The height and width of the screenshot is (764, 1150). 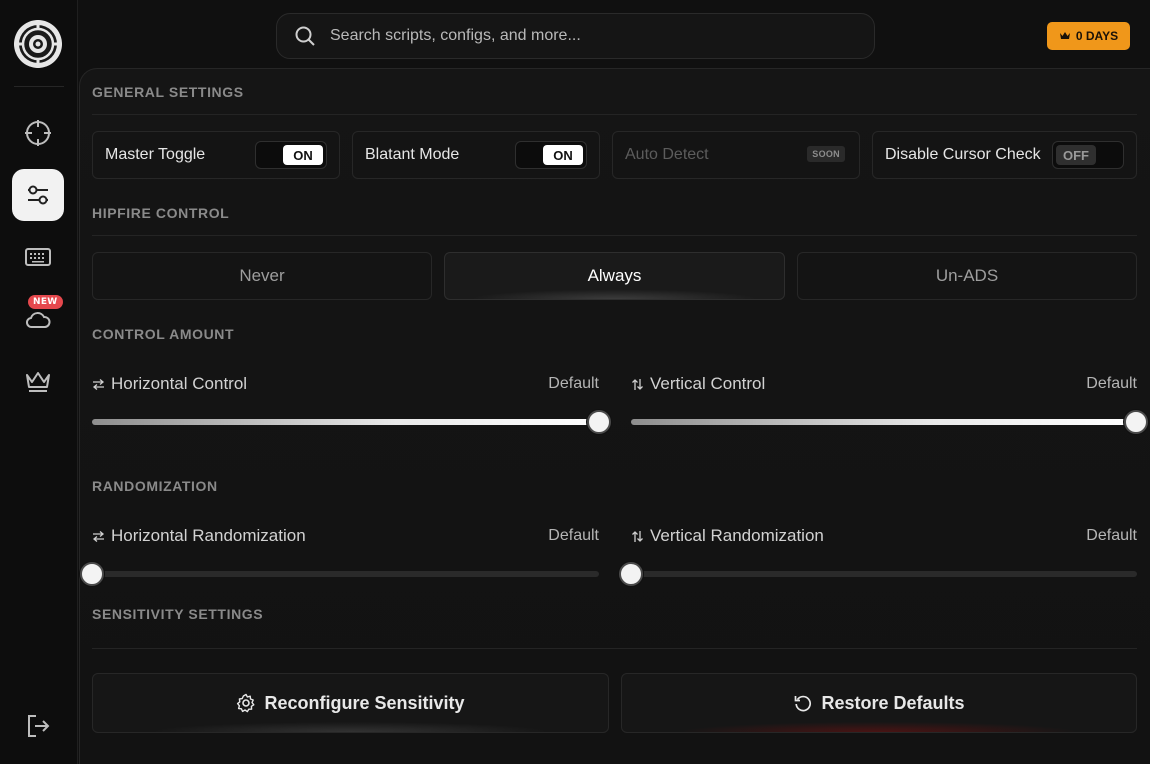 I want to click on app-logo, so click(x=38, y=44).